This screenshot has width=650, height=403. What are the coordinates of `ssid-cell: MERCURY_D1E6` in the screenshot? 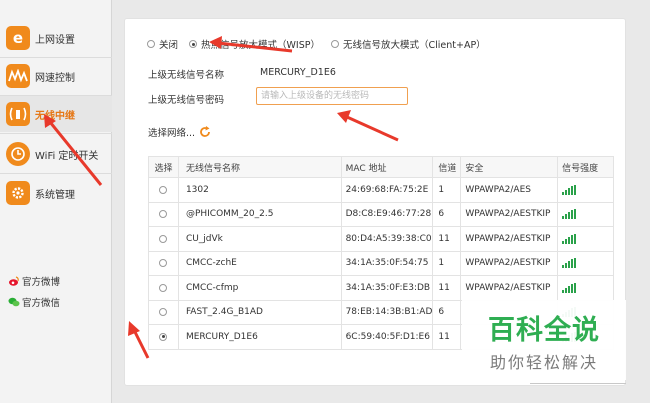 It's located at (260, 337).